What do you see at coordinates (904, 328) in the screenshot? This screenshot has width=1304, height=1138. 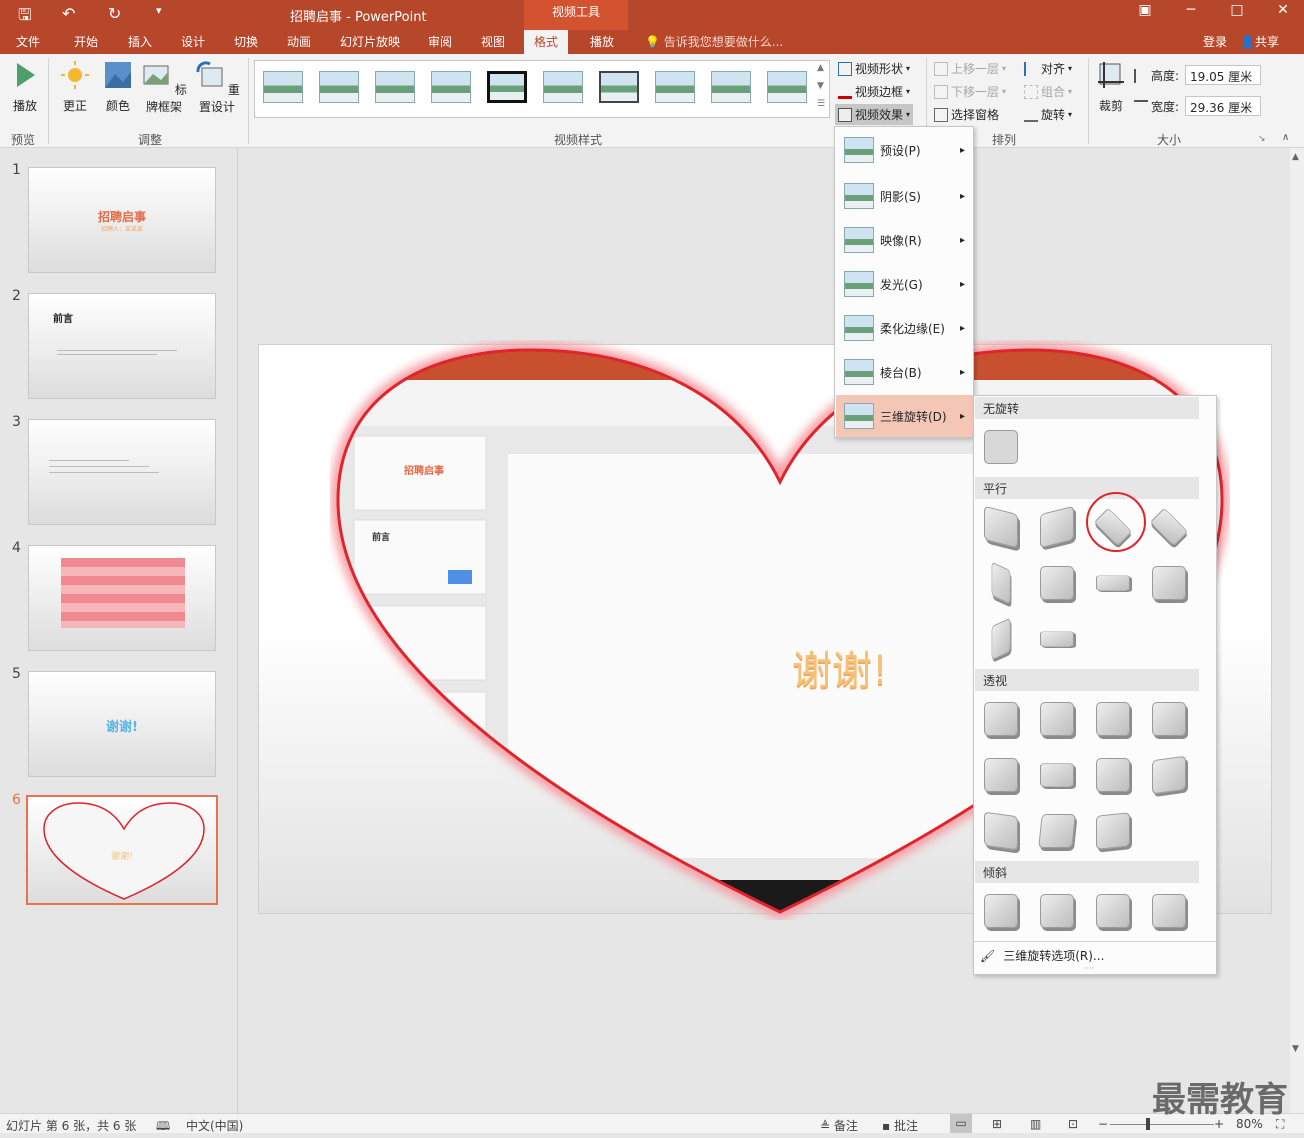 I see `menu-item-soft-edges: 柔化边缘(E) ▸` at bounding box center [904, 328].